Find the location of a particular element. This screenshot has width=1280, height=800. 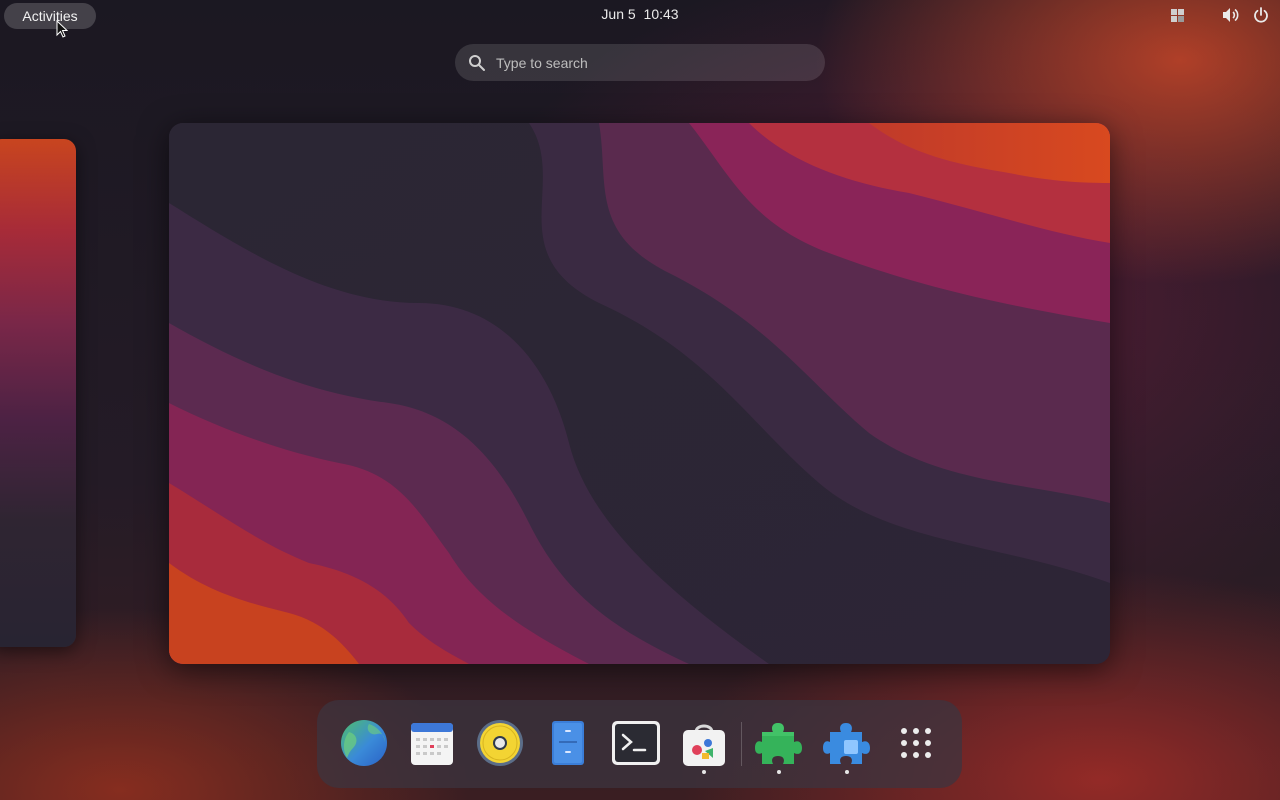

dock is located at coordinates (639, 744).